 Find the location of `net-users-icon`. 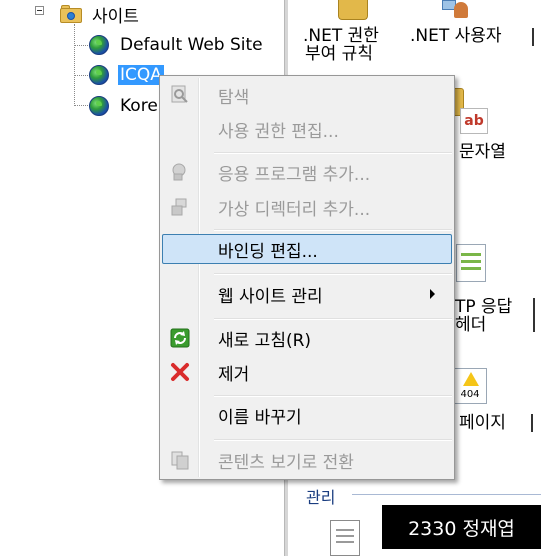

net-users-icon is located at coordinates (455, 9).